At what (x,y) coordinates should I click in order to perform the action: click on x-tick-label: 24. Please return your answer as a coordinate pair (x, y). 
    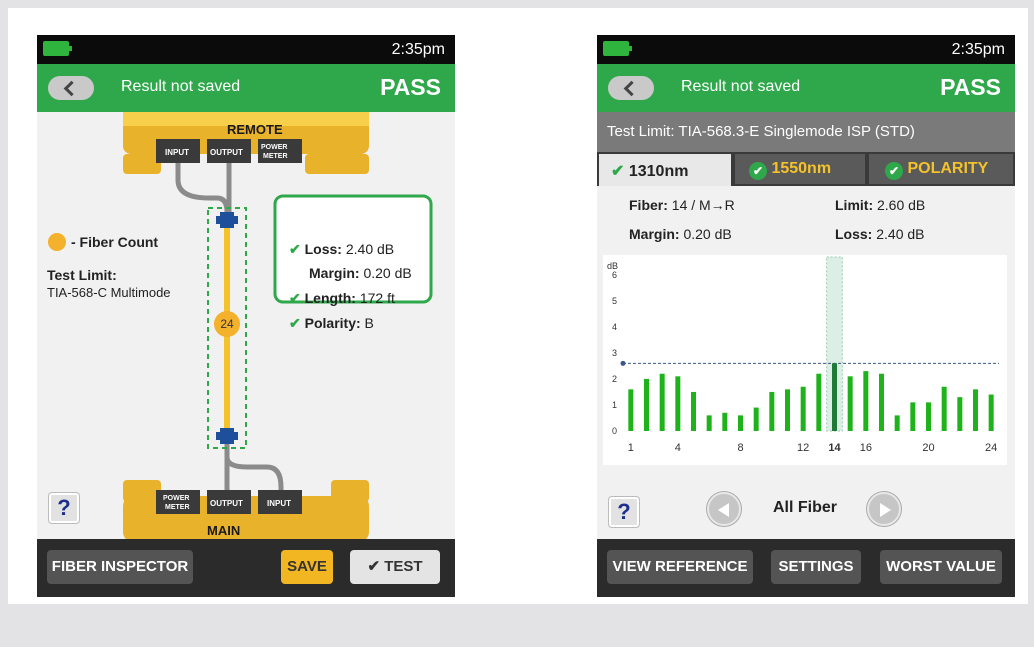
    Looking at the image, I should click on (991, 448).